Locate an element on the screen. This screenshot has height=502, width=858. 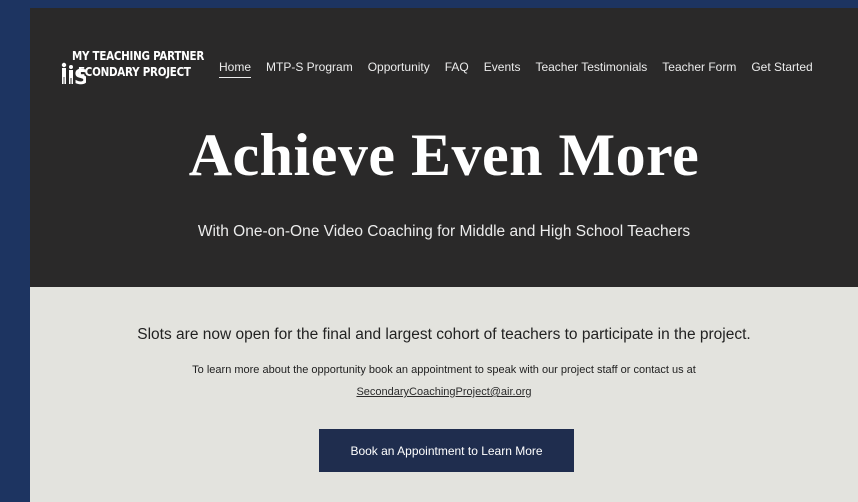
nav-opportunity: Opportunity is located at coordinates (399, 69).